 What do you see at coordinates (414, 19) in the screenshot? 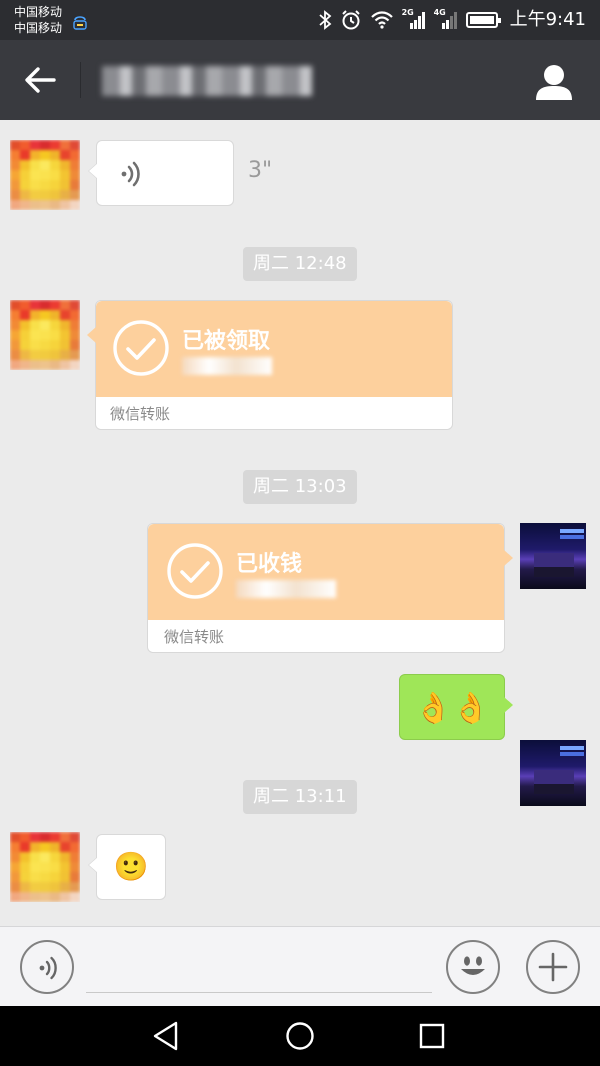
I see `signal-2g-icon: 2G` at bounding box center [414, 19].